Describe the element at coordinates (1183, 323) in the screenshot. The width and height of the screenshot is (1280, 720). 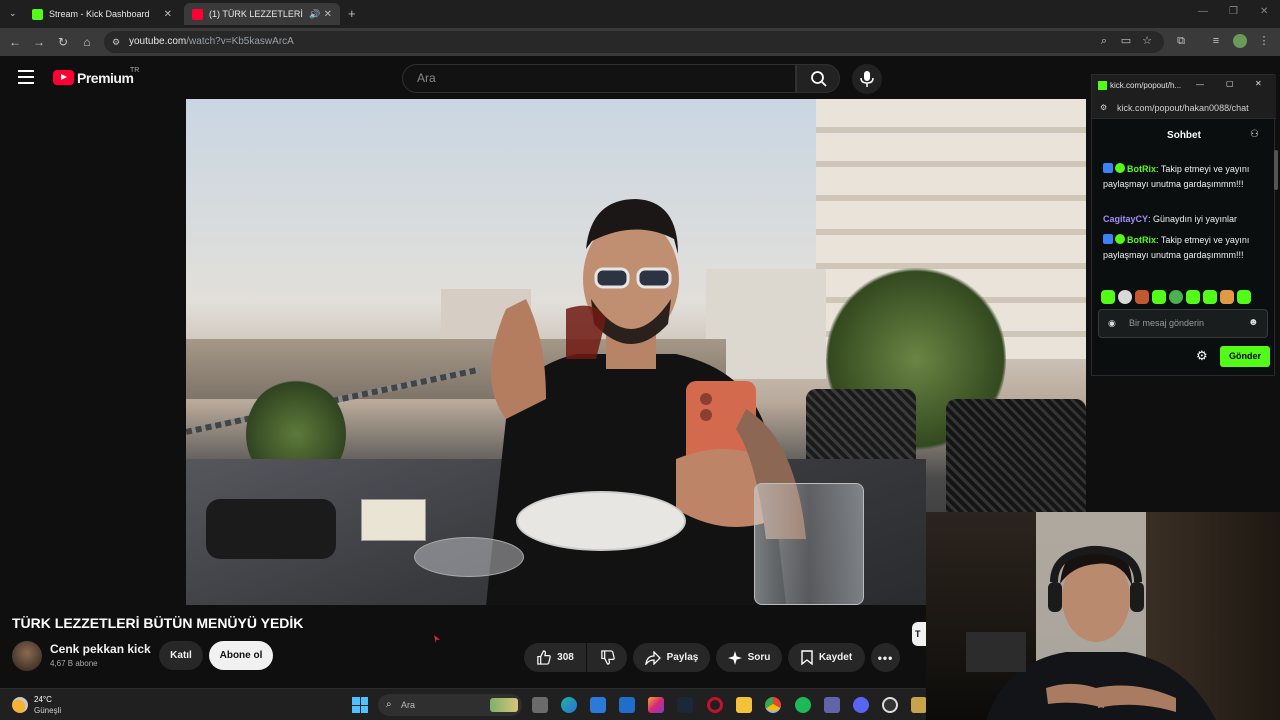
I see `chat-message-input: Bir mesaj gönderin` at that location.